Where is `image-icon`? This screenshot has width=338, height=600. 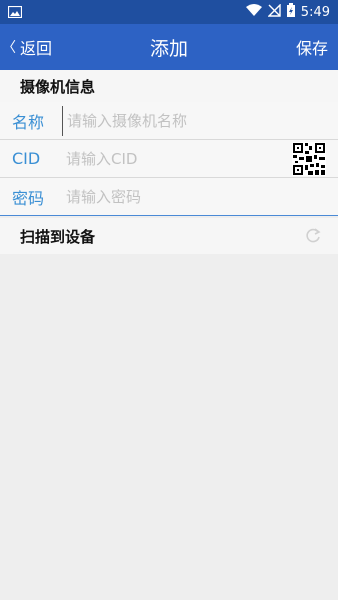 image-icon is located at coordinates (15, 12).